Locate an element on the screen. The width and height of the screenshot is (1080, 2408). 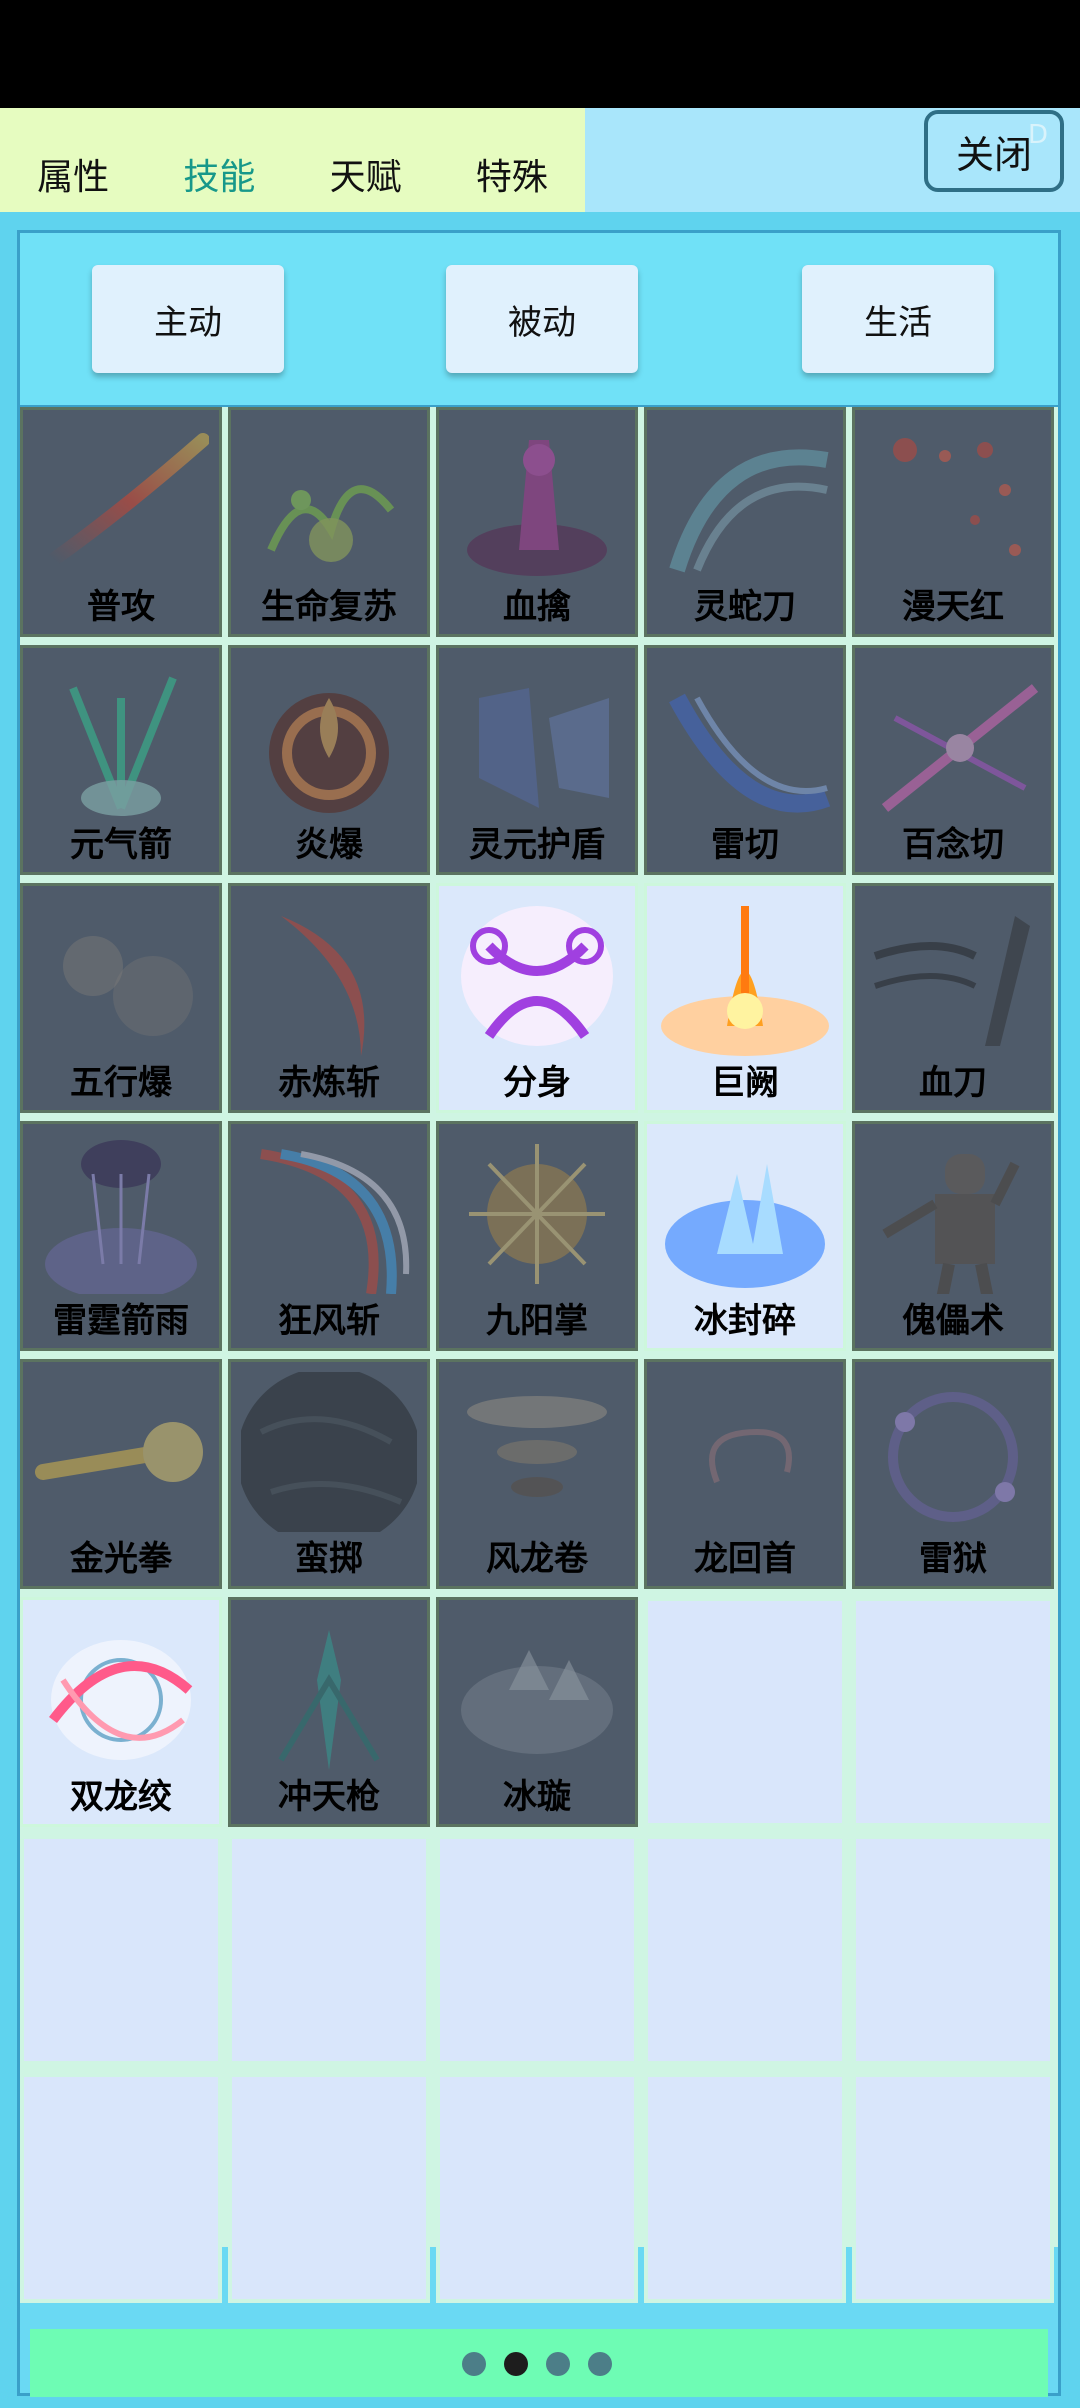
skill-name: 百念切 is located at coordinates (953, 845).